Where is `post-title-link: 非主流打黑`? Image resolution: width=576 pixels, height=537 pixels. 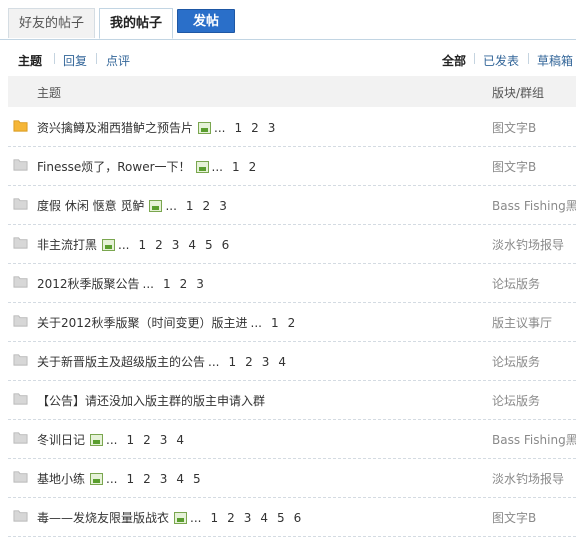 post-title-link: 非主流打黑 is located at coordinates (67, 245).